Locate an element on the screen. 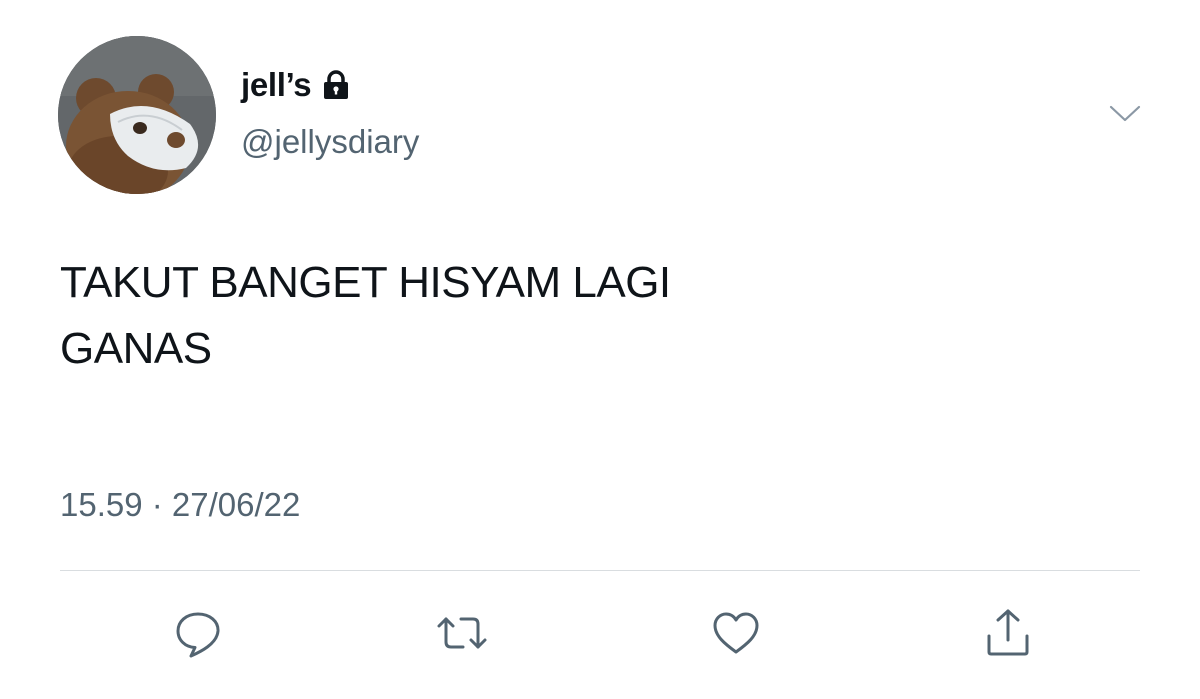 Image resolution: width=1200 pixels, height=699 pixels. author-display-name: jell’s is located at coordinates (296, 85).